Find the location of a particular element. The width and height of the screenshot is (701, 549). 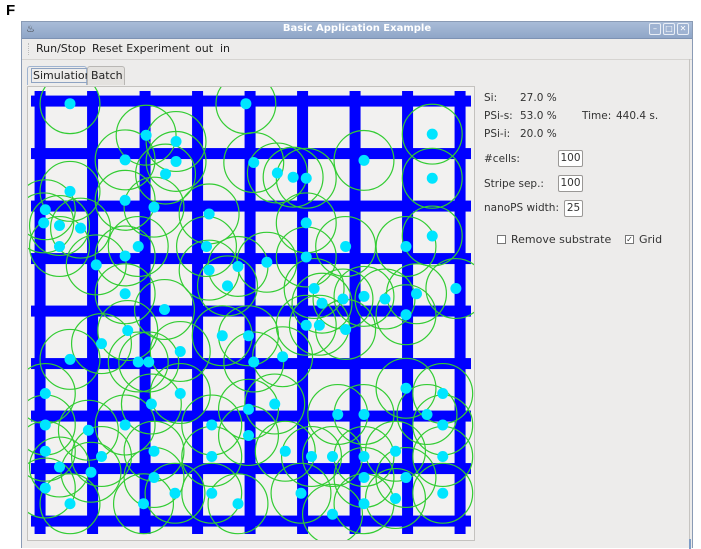

psis-value: 53.0 % is located at coordinates (538, 116).